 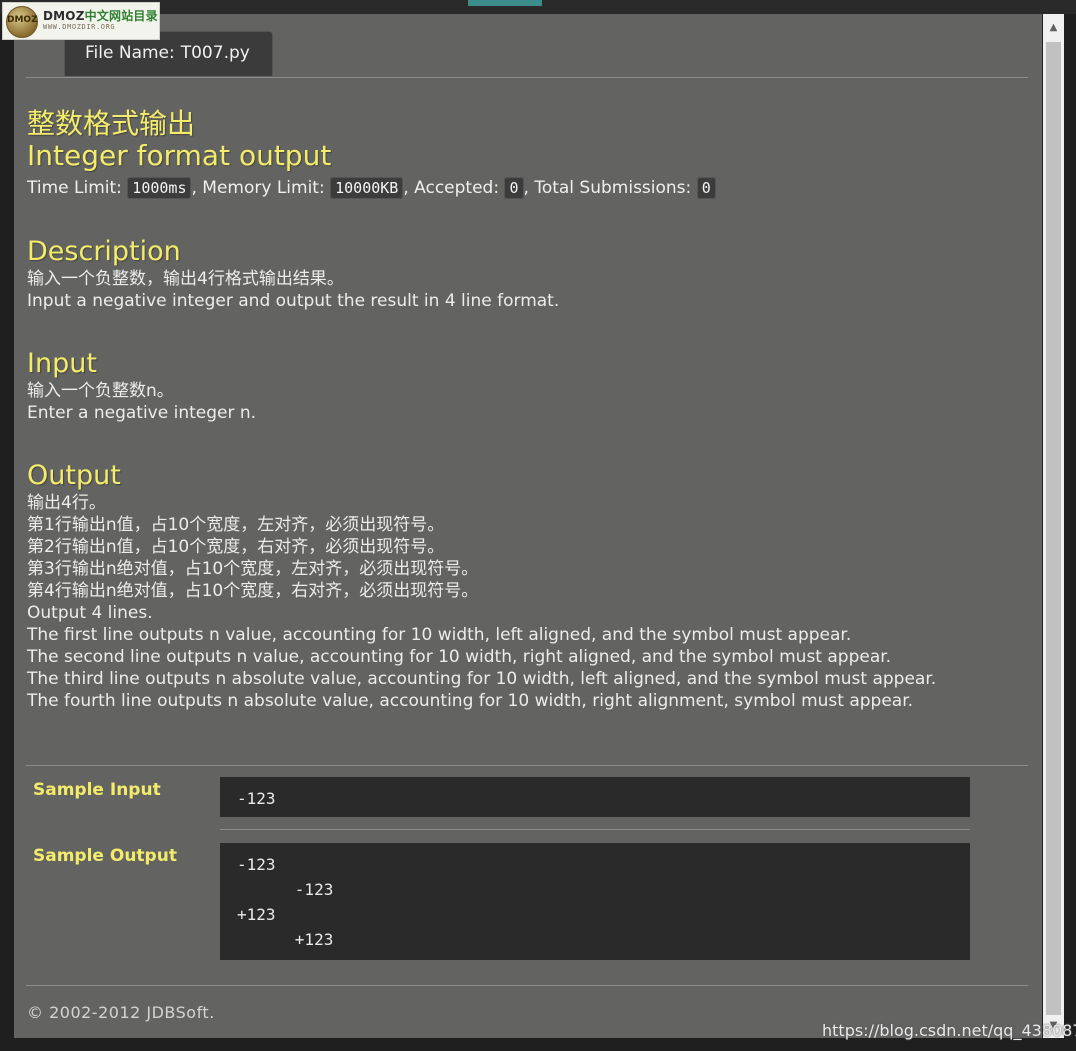 I want to click on top-strip, so click(x=538, y=7).